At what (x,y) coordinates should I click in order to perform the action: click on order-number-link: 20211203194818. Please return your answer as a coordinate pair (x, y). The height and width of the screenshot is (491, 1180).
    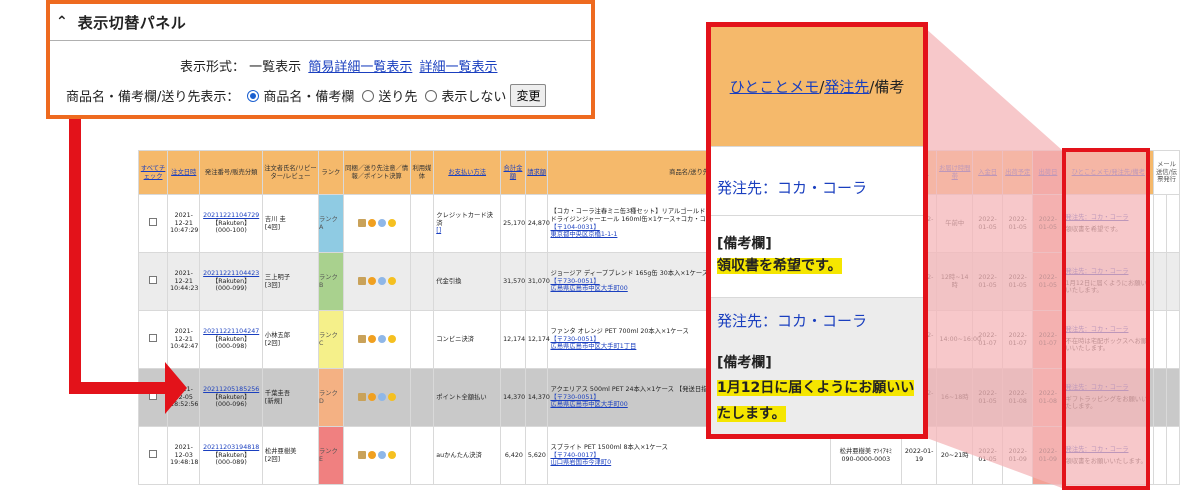
    Looking at the image, I should click on (231, 448).